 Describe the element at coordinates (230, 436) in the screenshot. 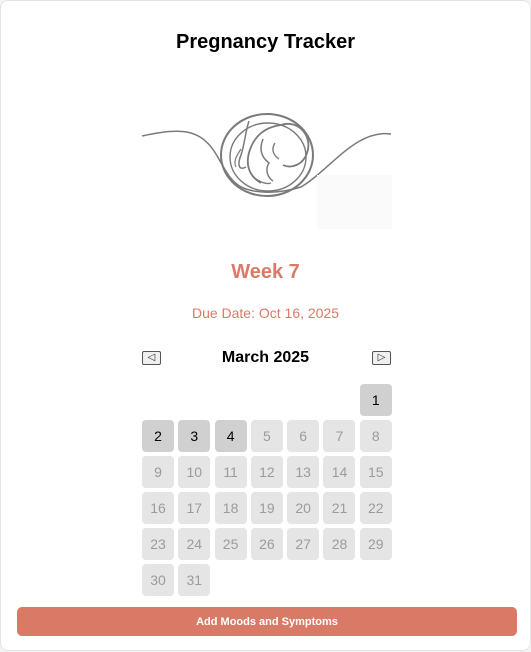

I see `calendar-day: 4` at that location.